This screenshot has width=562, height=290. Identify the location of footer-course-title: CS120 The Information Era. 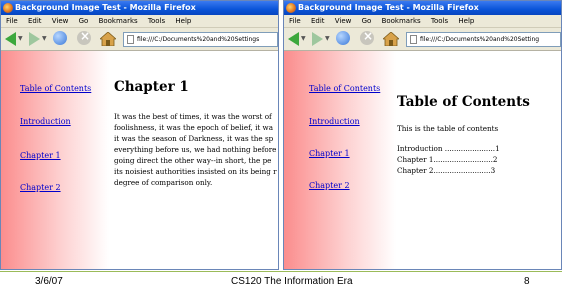
(292, 281).